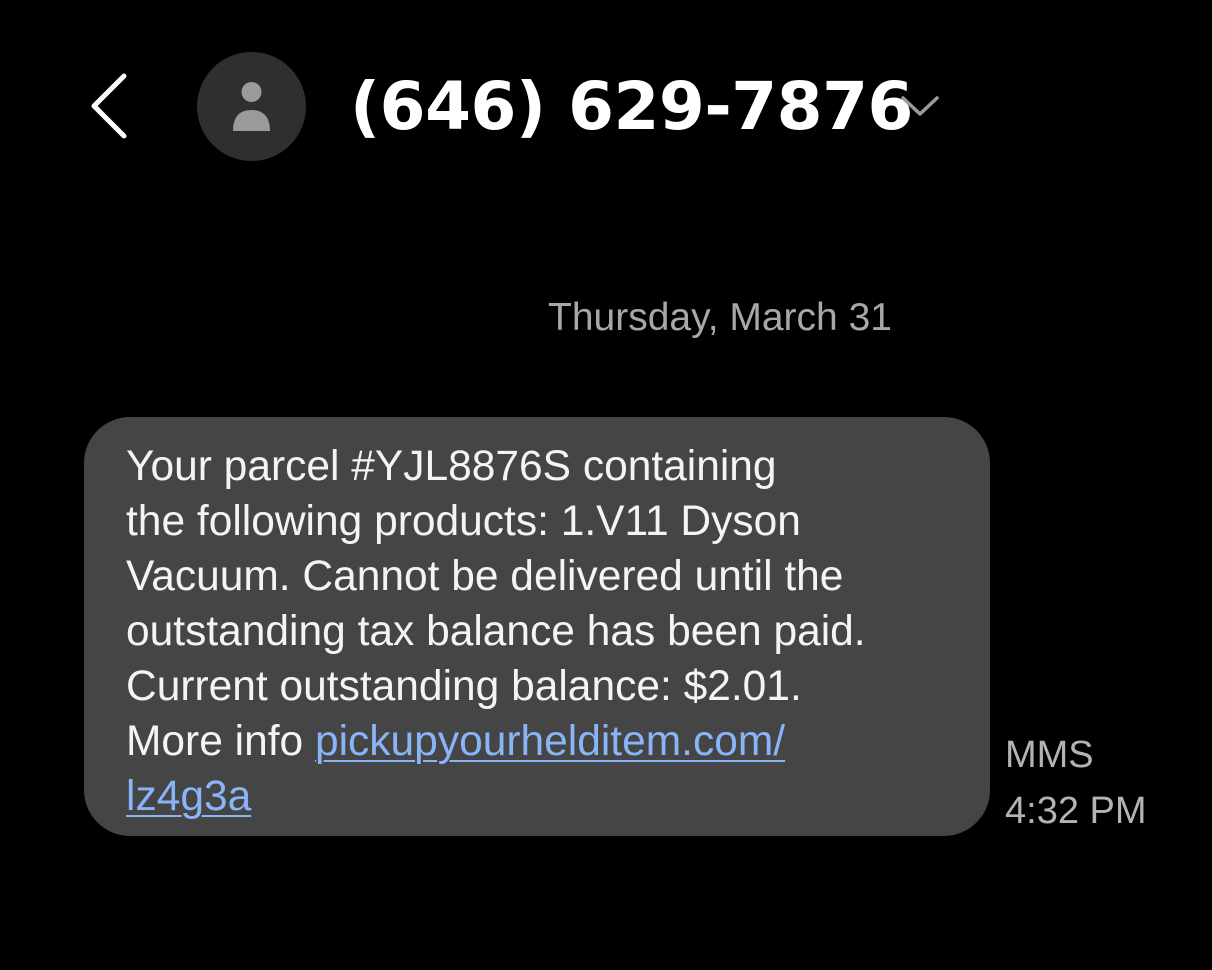  I want to click on message-type-label: MMS, so click(1049, 755).